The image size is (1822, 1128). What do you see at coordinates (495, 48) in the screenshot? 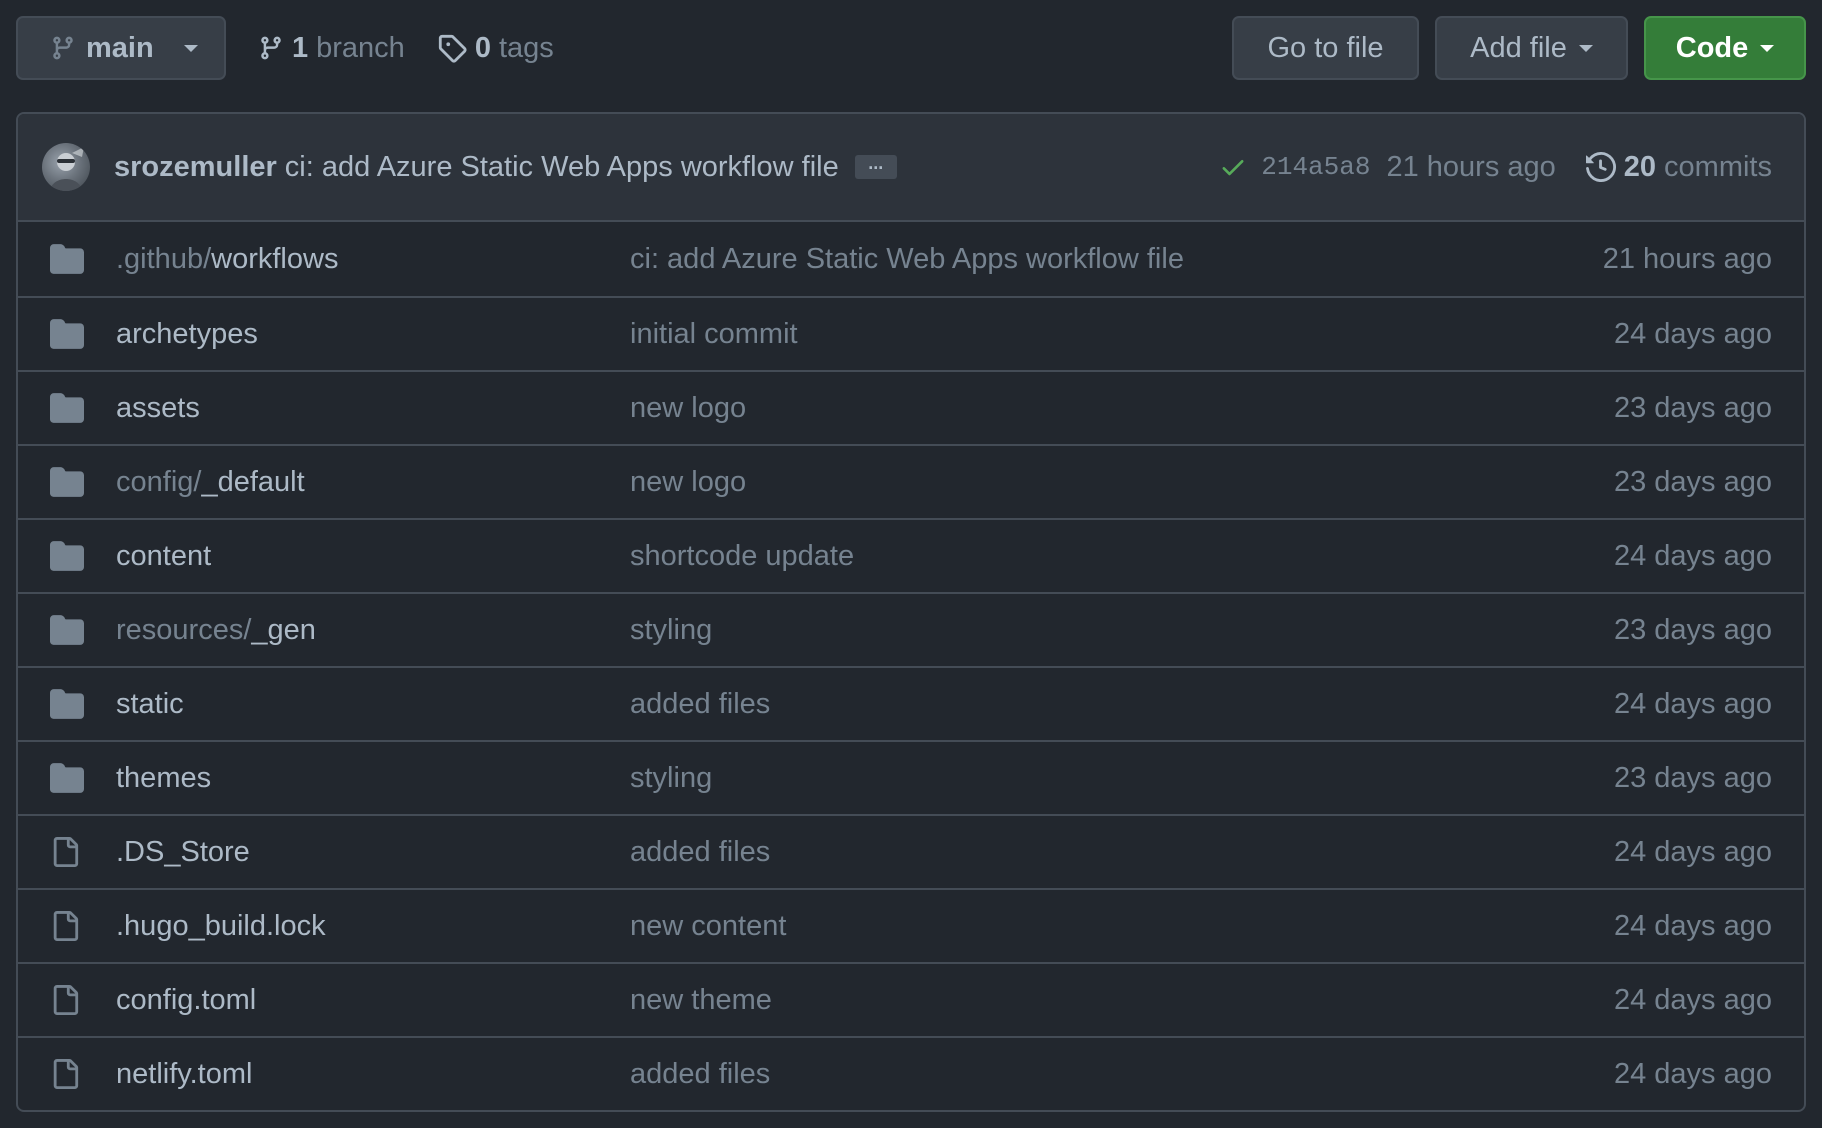
I see `tags-link: 0 tags` at bounding box center [495, 48].